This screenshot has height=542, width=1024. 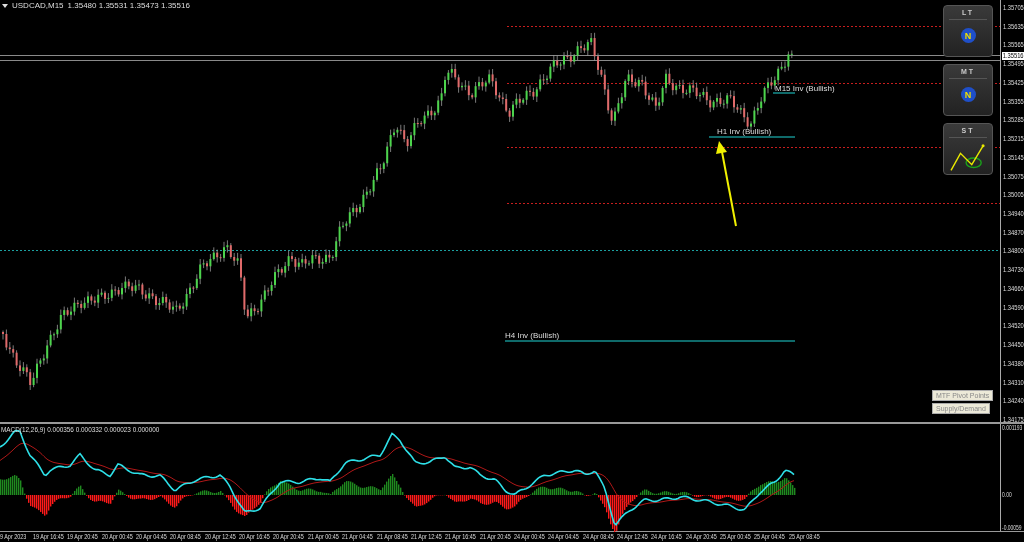 I want to click on price-label: 1.35425, so click(x=1013, y=82).